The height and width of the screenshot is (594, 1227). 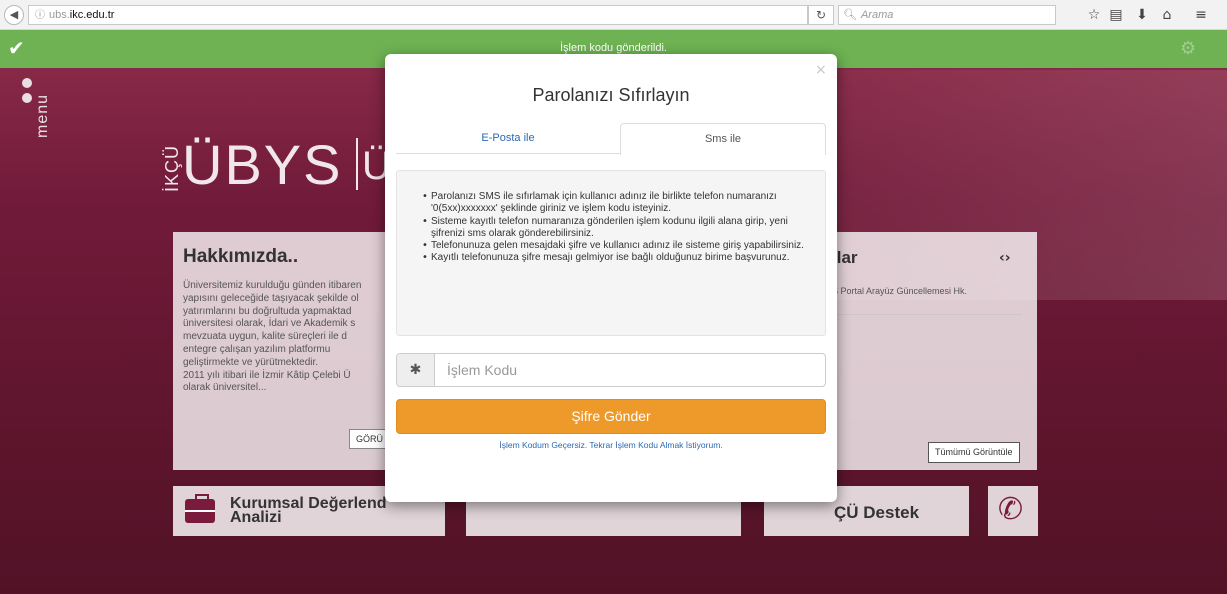 I want to click on menu-icon: ≡, so click(x=1201, y=15).